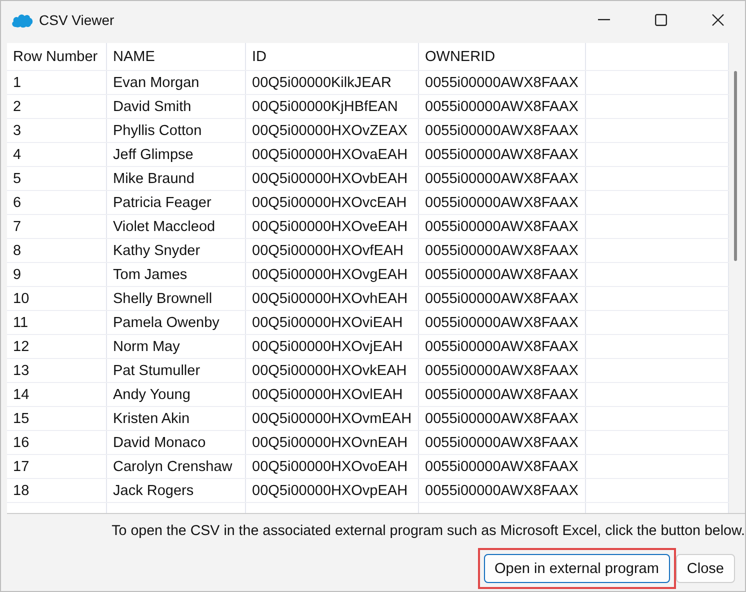 This screenshot has height=592, width=746. What do you see at coordinates (332, 130) in the screenshot?
I see `table-cell: 00Q5i00000HXOvZEAX` at bounding box center [332, 130].